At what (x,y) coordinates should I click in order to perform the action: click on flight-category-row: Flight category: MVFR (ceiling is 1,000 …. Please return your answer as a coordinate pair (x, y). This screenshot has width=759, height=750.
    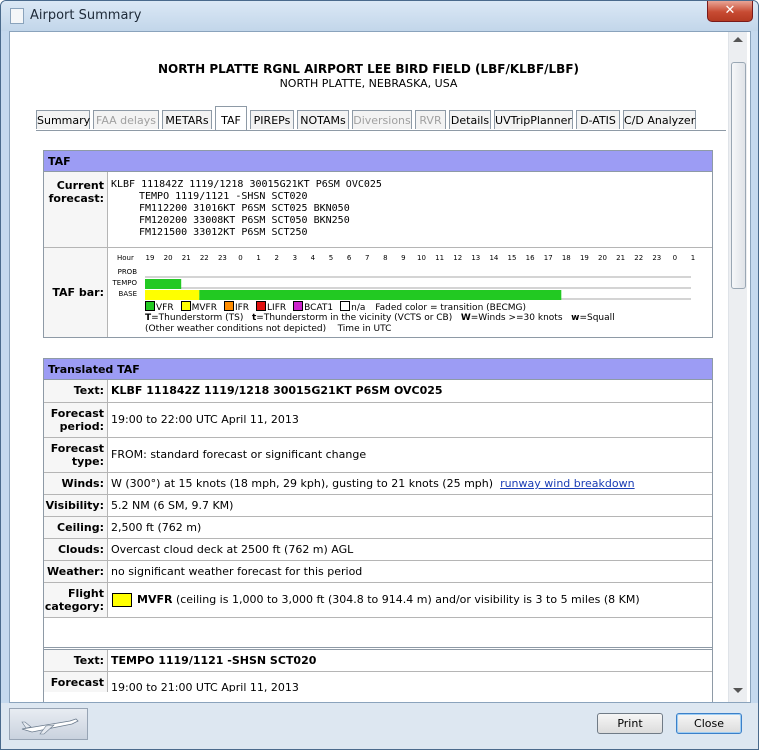
    Looking at the image, I should click on (378, 600).